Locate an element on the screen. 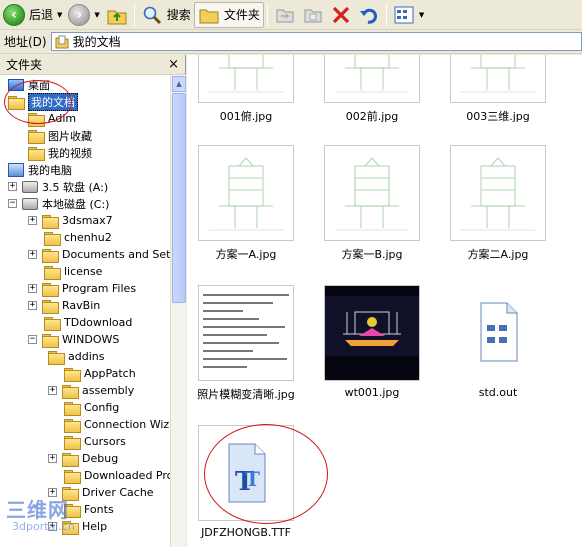 This screenshot has width=582, height=547. file-tile: 方案一B.jpg is located at coordinates (372, 203).